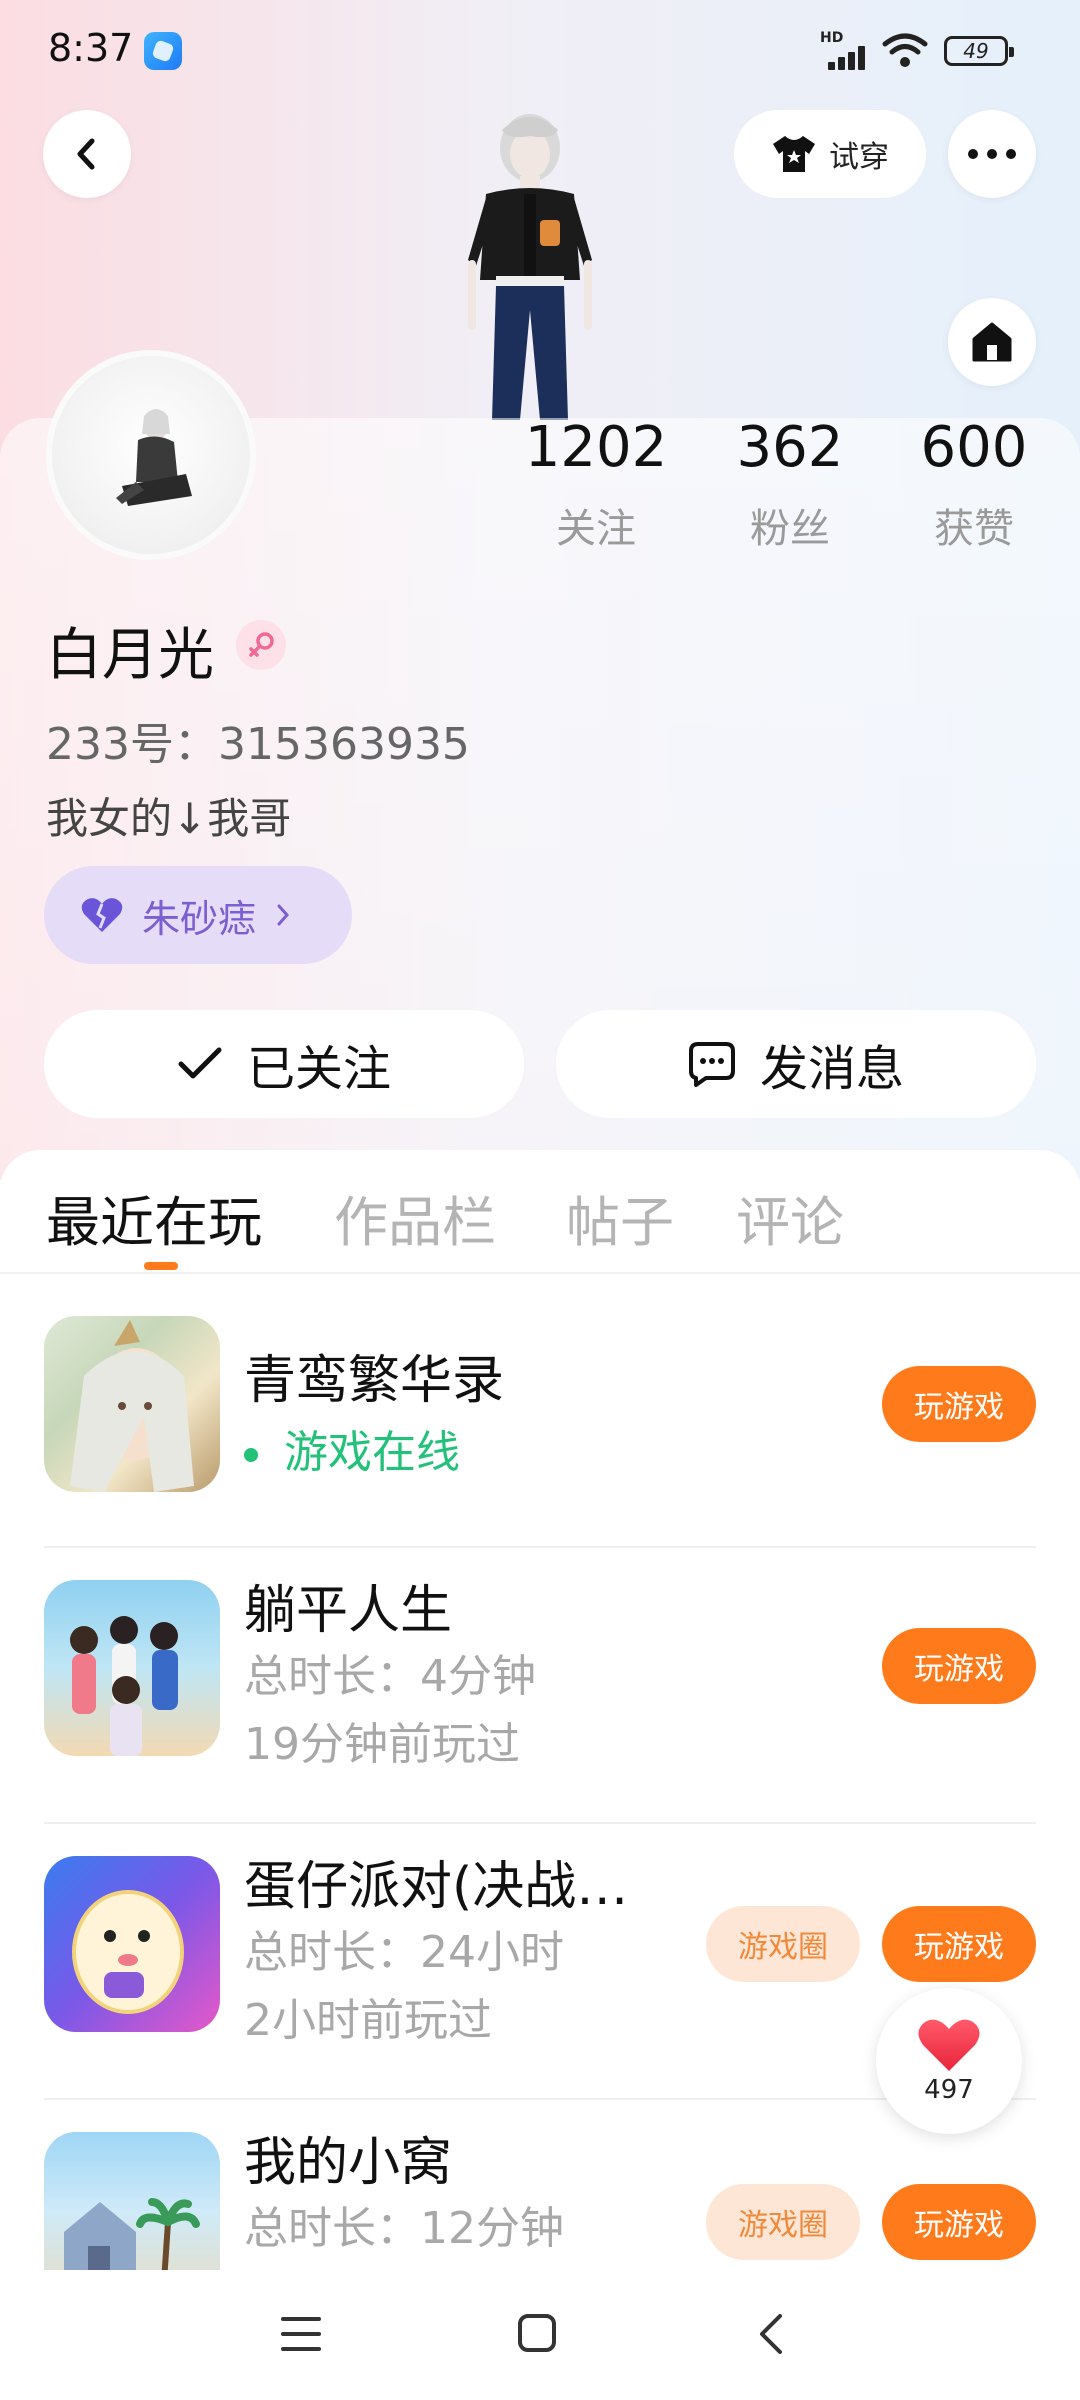 The image size is (1080, 2400). Describe the element at coordinates (382, 1744) in the screenshot. I see `game-last-played: 19分钟前玩过` at that location.